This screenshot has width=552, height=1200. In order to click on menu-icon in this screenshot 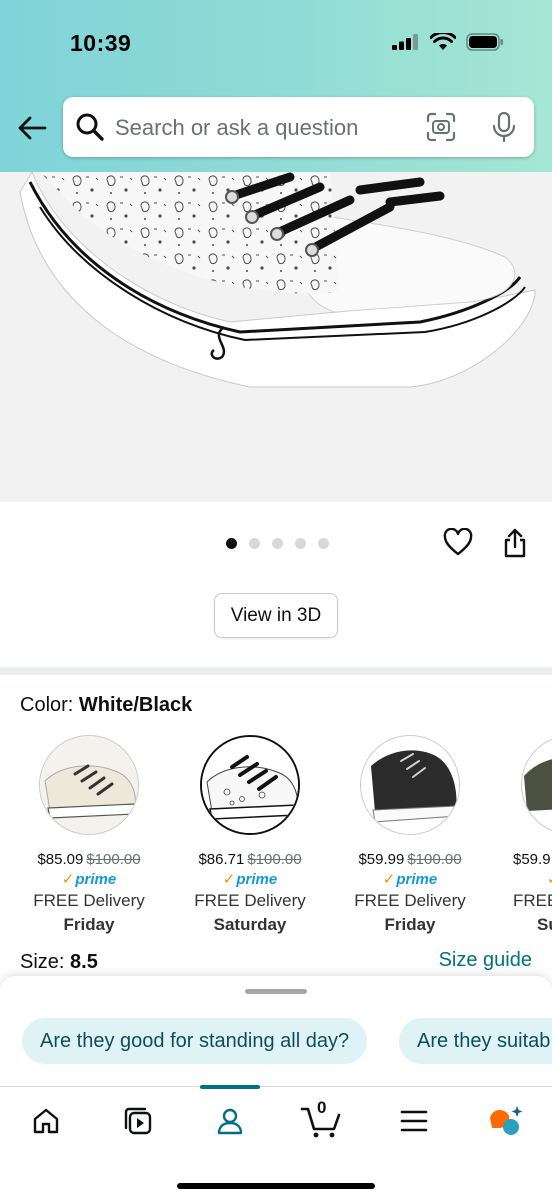, I will do `click(414, 1121)`.